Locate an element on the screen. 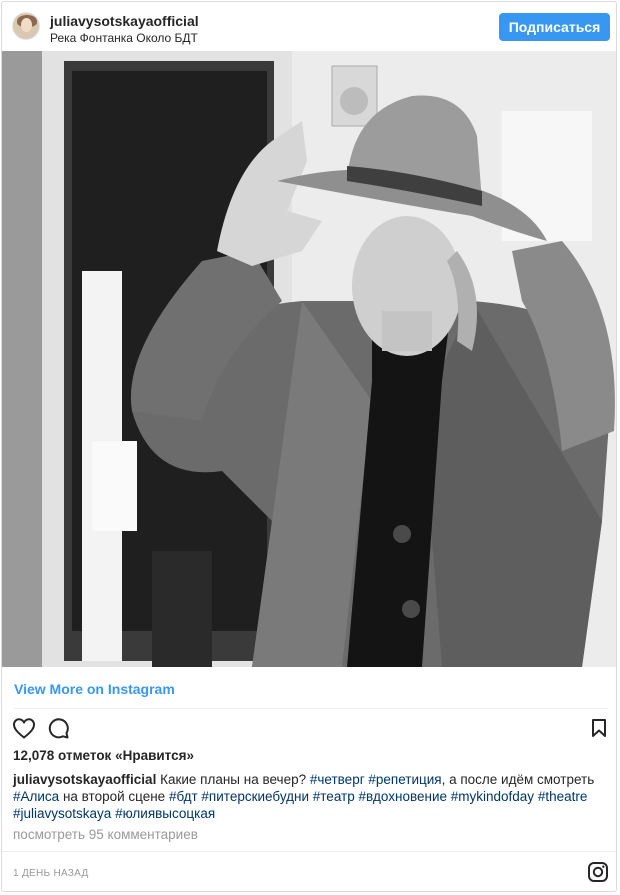 The width and height of the screenshot is (620, 895). hashtag: #mykindofday is located at coordinates (492, 796).